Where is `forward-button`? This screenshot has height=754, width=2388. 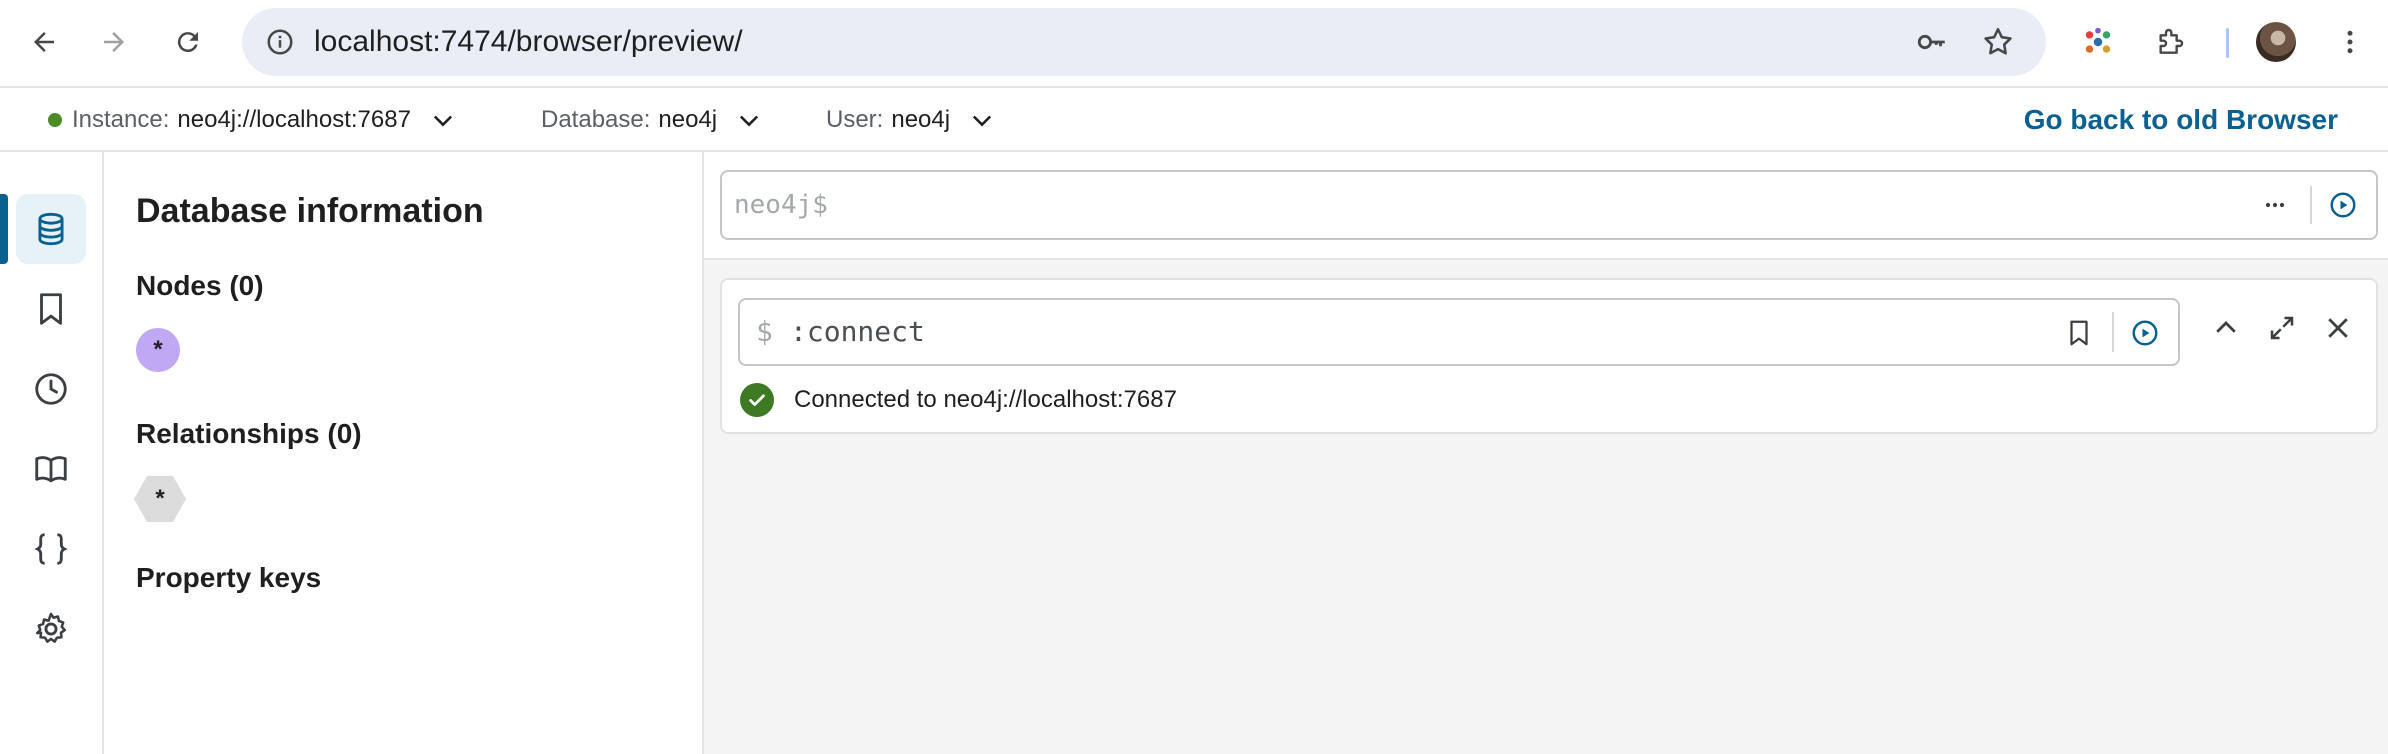 forward-button is located at coordinates (114, 42).